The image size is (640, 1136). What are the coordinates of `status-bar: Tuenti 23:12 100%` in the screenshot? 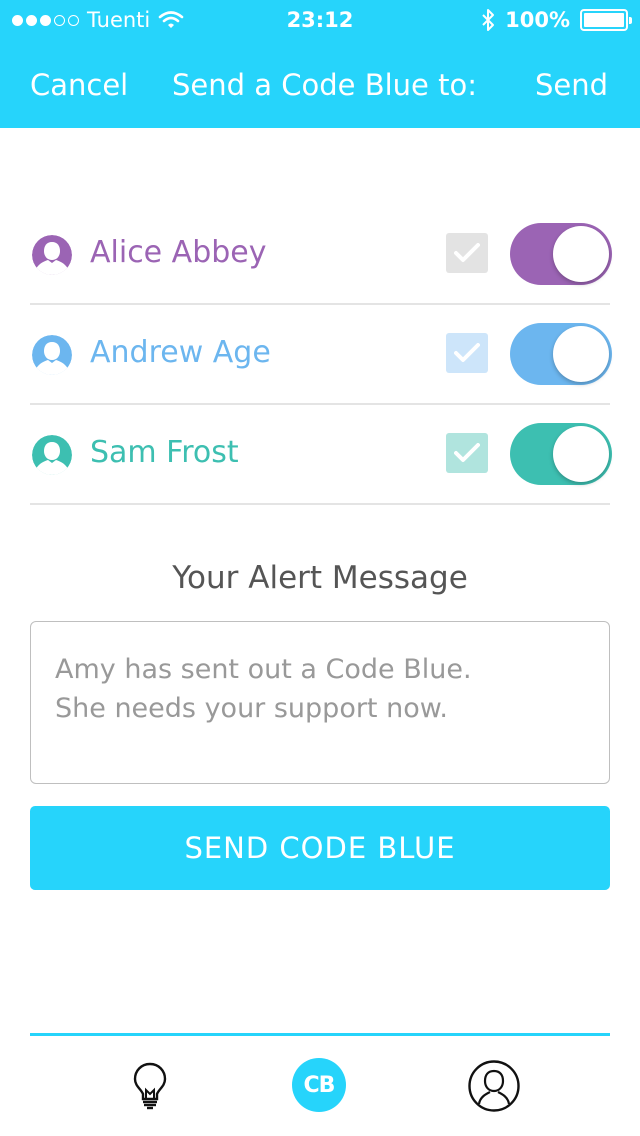 It's located at (320, 20).